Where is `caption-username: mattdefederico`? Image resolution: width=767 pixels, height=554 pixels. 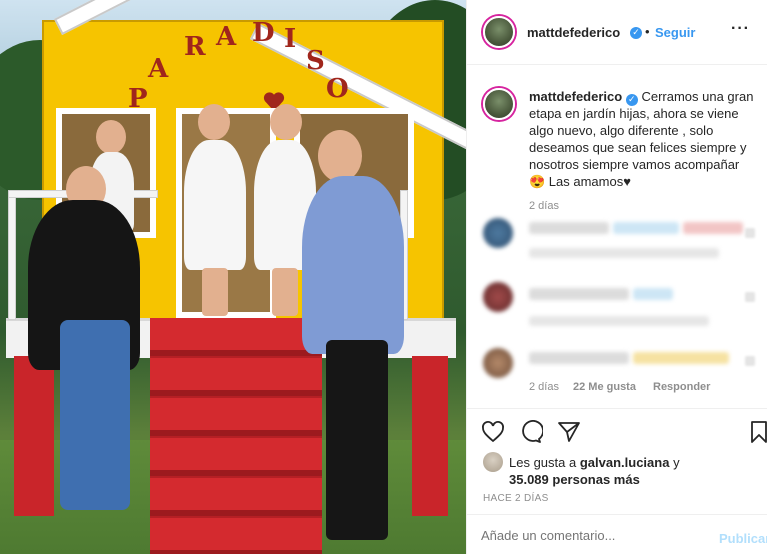
caption-username: mattdefederico is located at coordinates (575, 96).